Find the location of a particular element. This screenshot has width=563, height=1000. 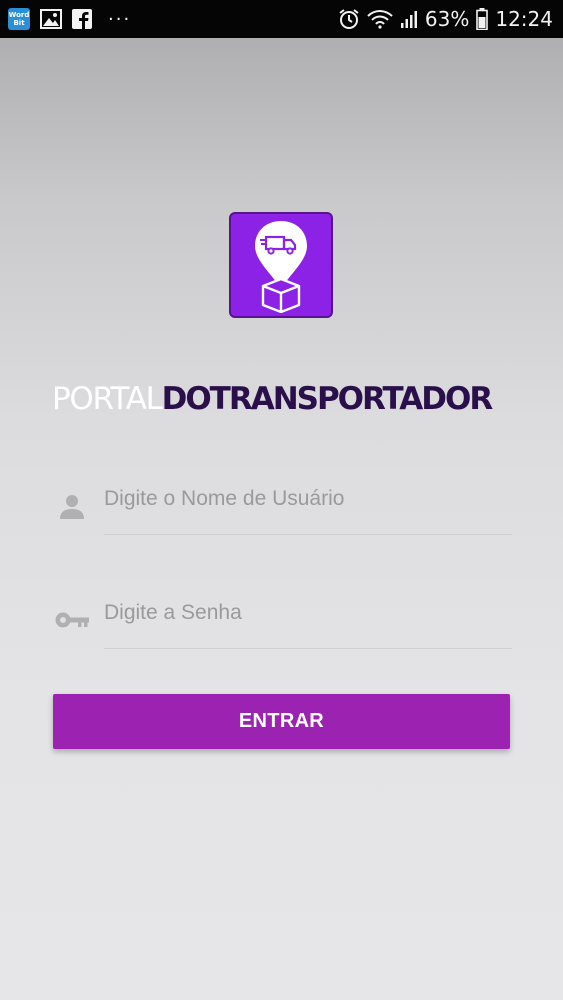

clock: 12:24 is located at coordinates (524, 19).